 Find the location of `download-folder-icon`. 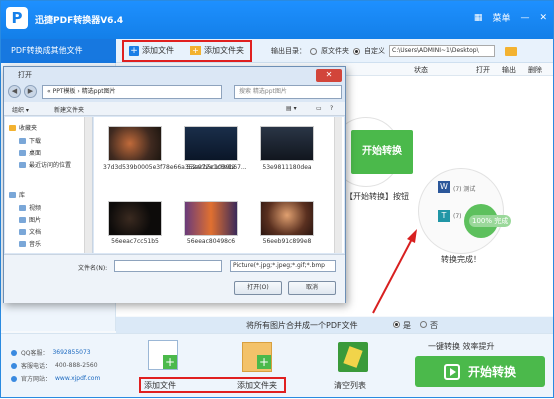

download-folder-icon is located at coordinates (22, 140).